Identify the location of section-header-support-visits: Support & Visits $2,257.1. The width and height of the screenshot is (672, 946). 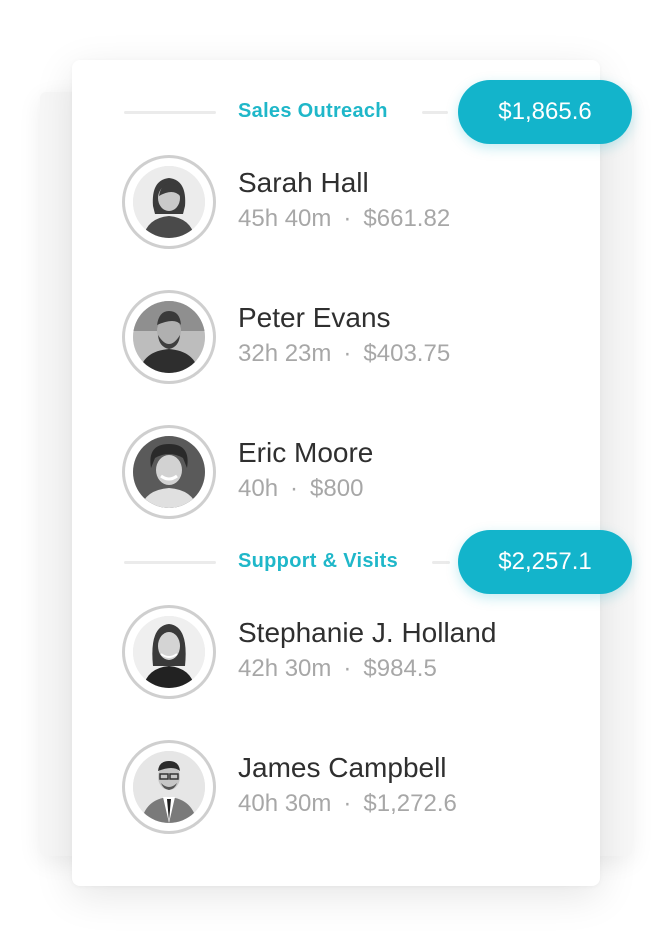
(378, 562).